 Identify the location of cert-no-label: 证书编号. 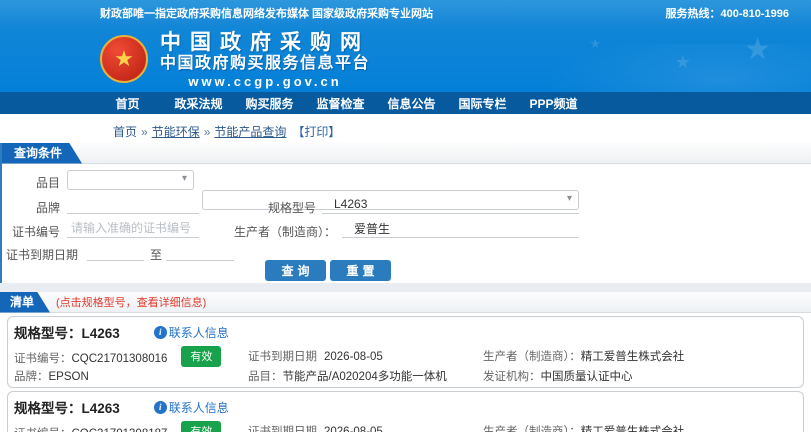
(35, 232).